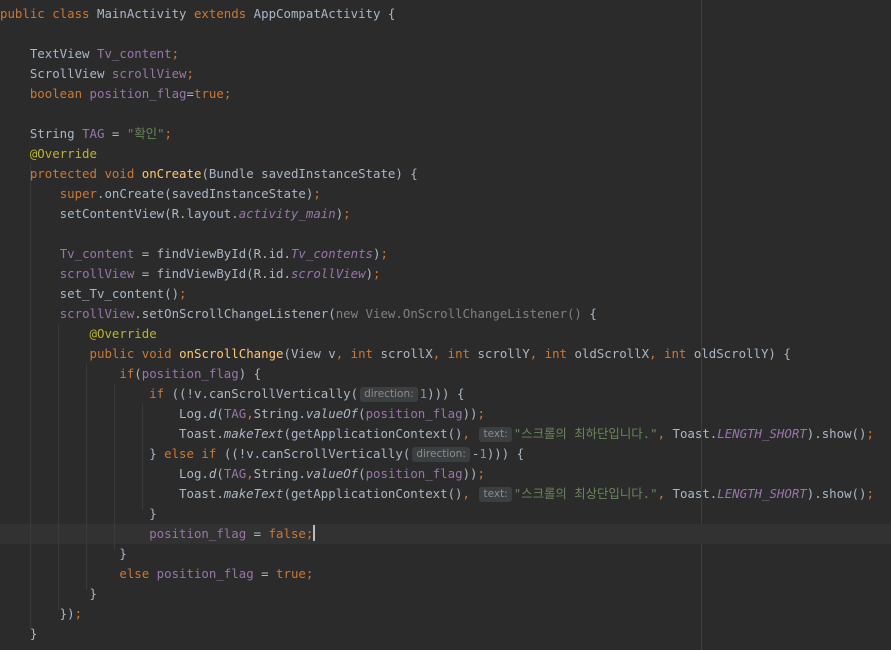  What do you see at coordinates (158, 534) in the screenshot?
I see `code-line-current: position_flag = false;` at bounding box center [158, 534].